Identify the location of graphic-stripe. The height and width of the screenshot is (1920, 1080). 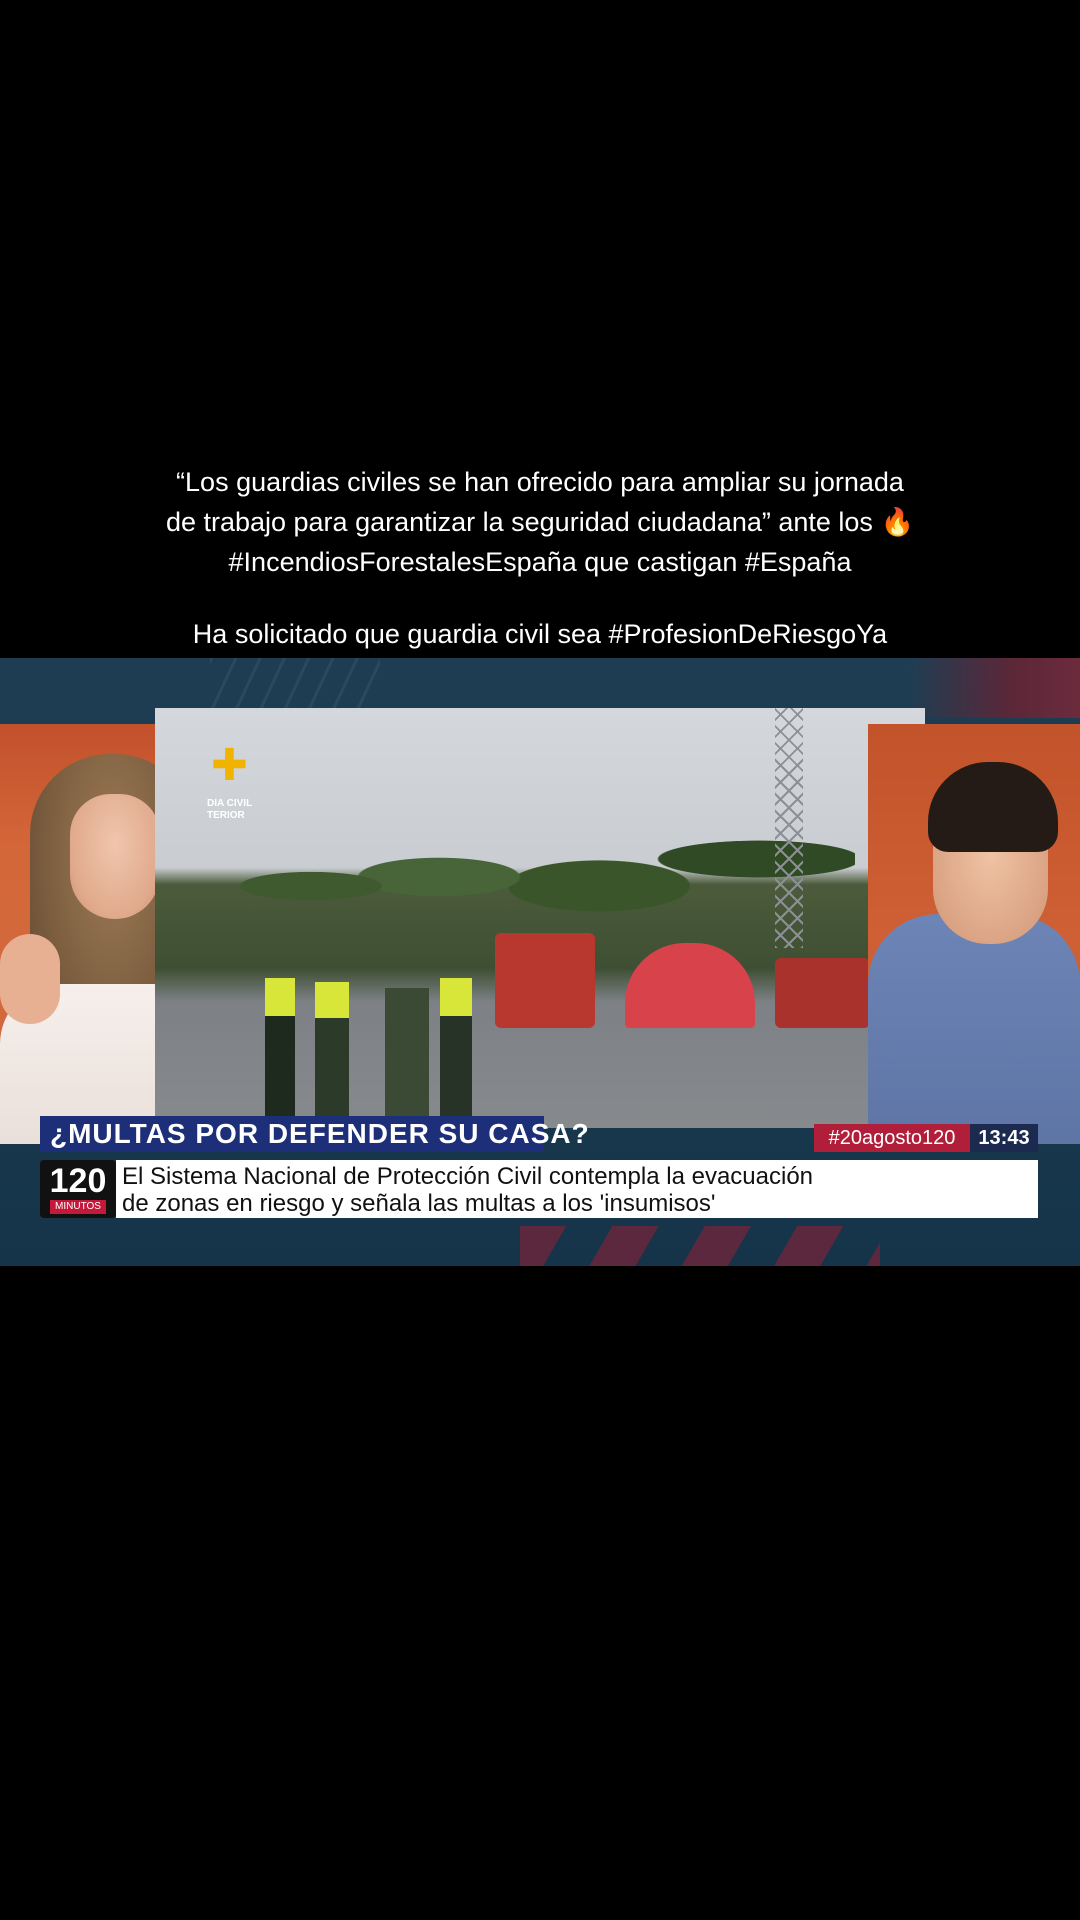
(995, 688).